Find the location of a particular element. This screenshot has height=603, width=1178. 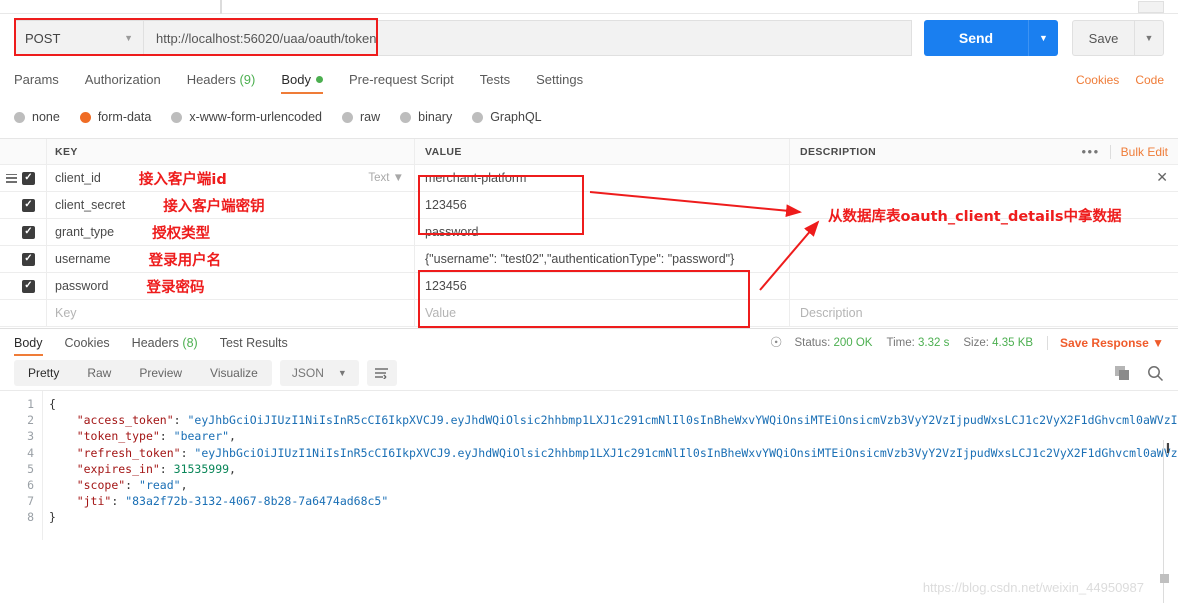

tab-headers: Headers (9) is located at coordinates (221, 83).